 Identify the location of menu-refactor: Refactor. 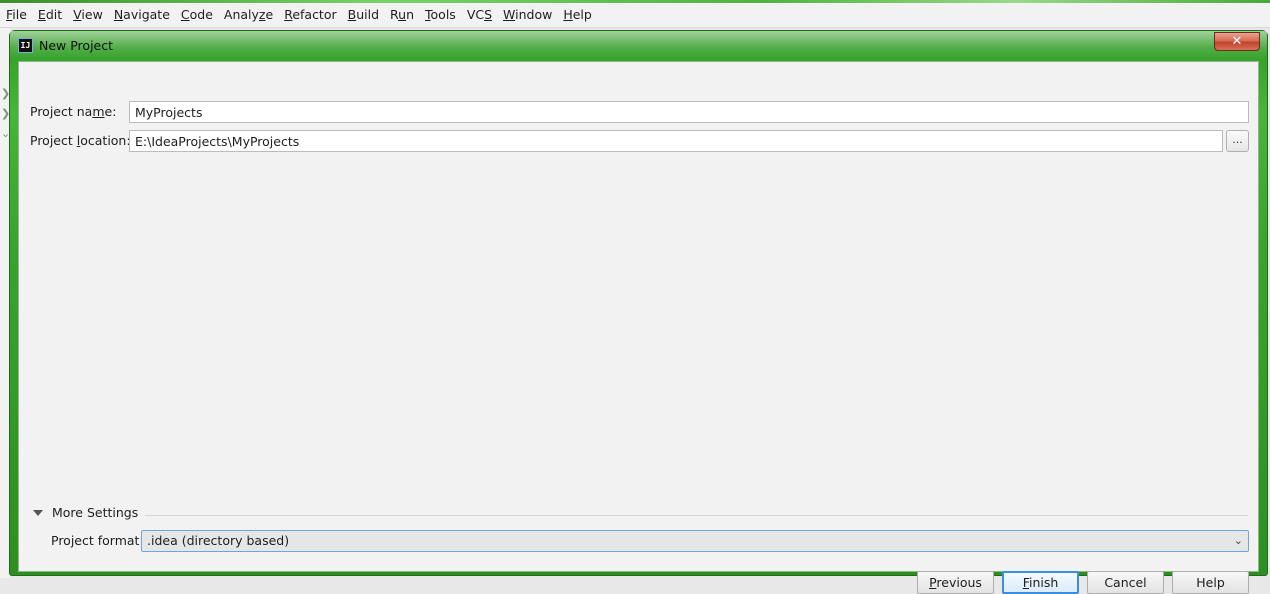
(310, 15).